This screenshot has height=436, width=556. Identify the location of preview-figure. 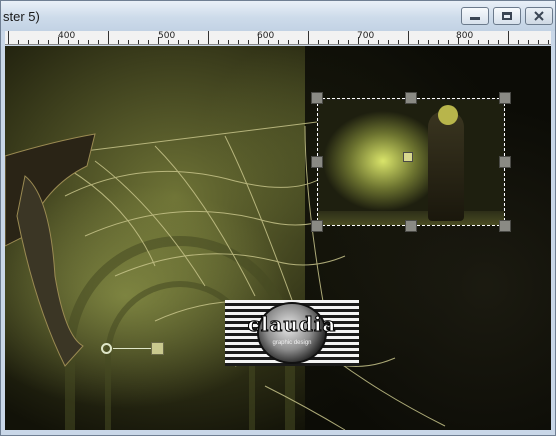
(446, 166).